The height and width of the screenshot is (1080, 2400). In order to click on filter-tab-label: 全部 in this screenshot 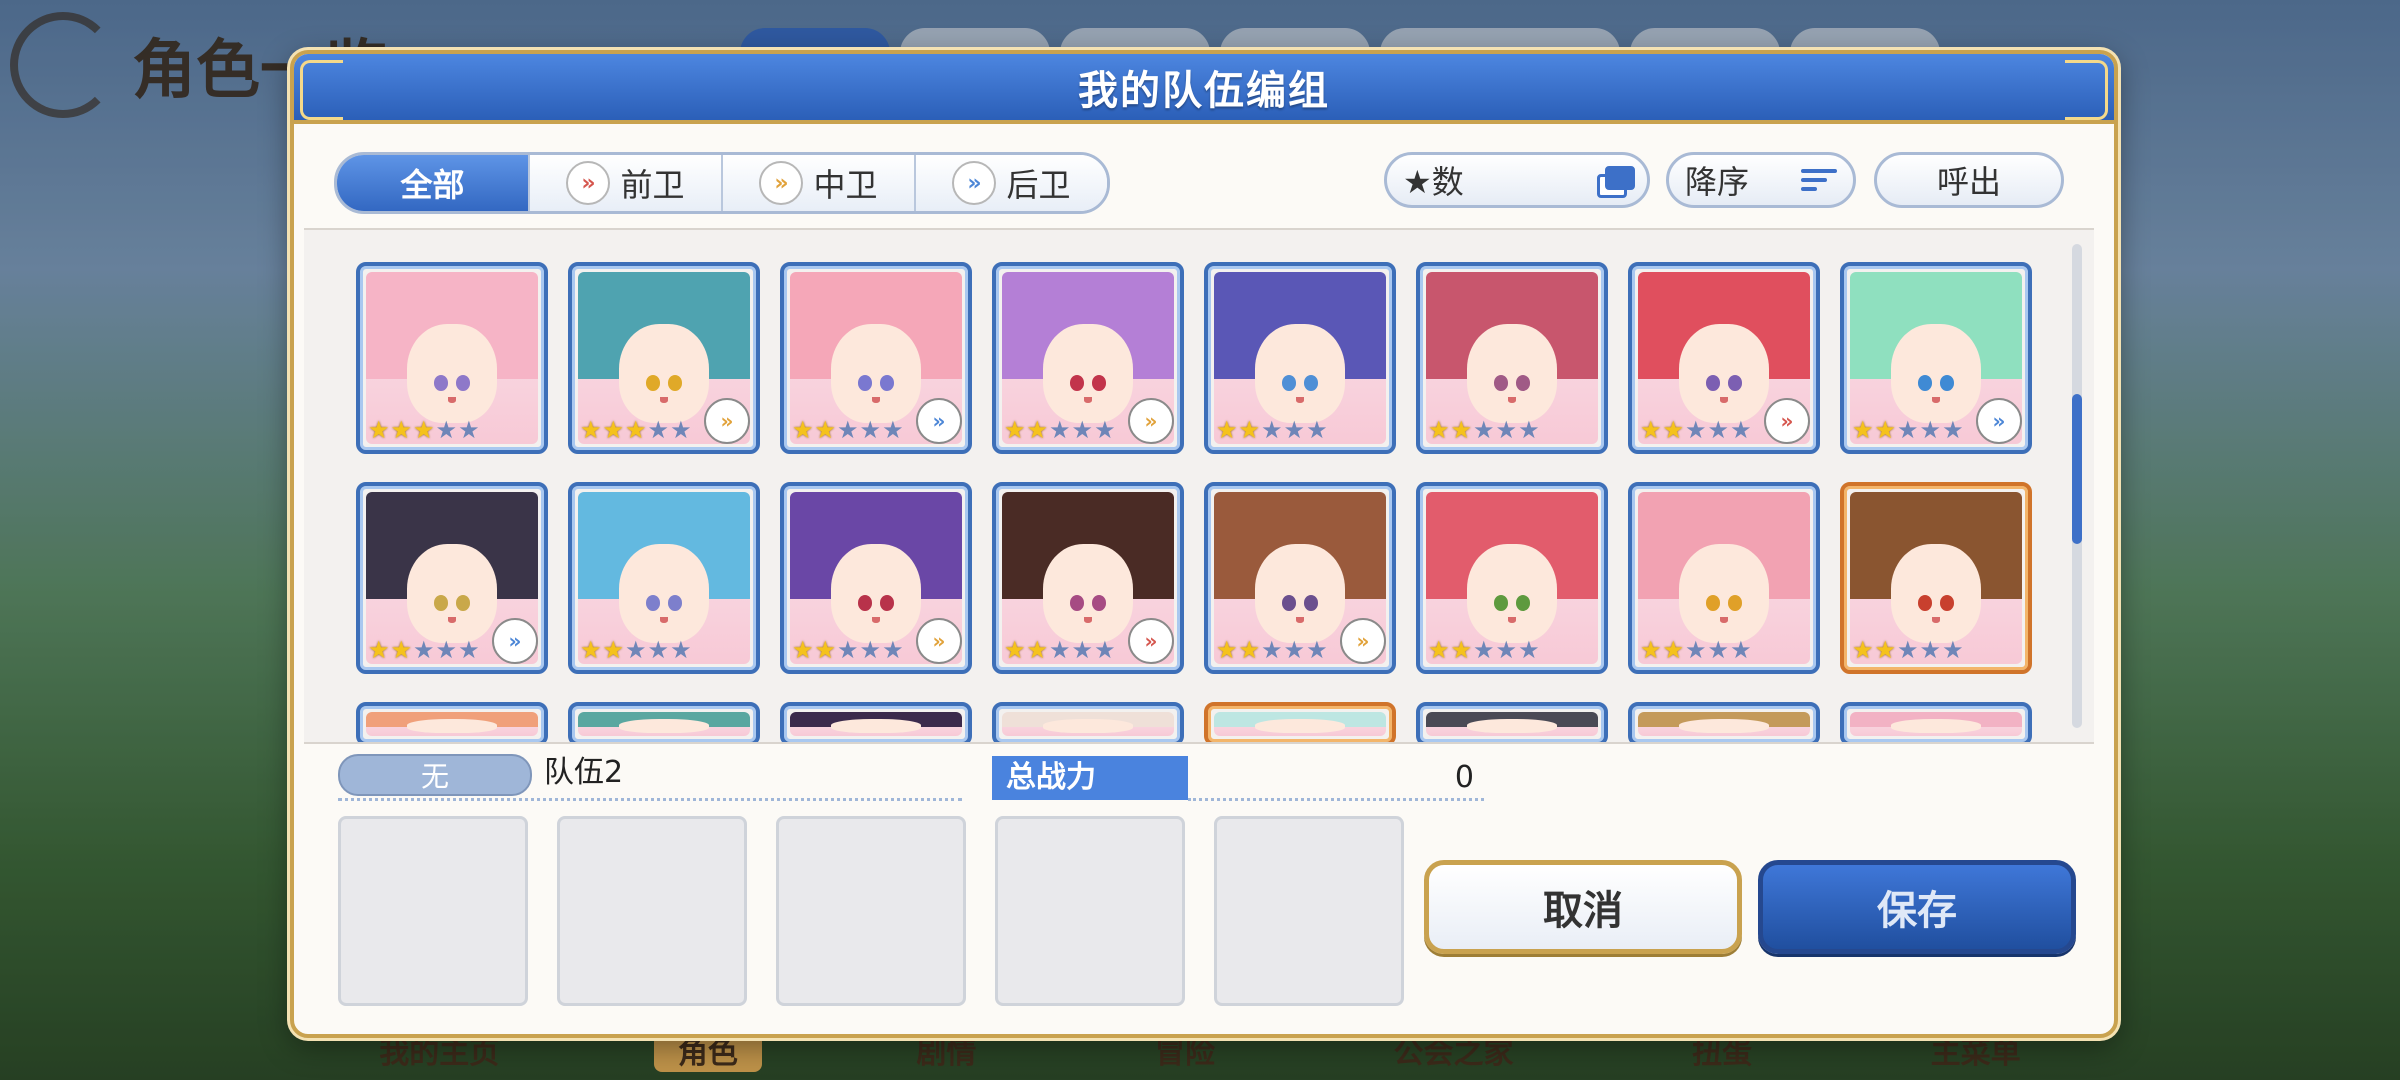, I will do `click(432, 185)`.